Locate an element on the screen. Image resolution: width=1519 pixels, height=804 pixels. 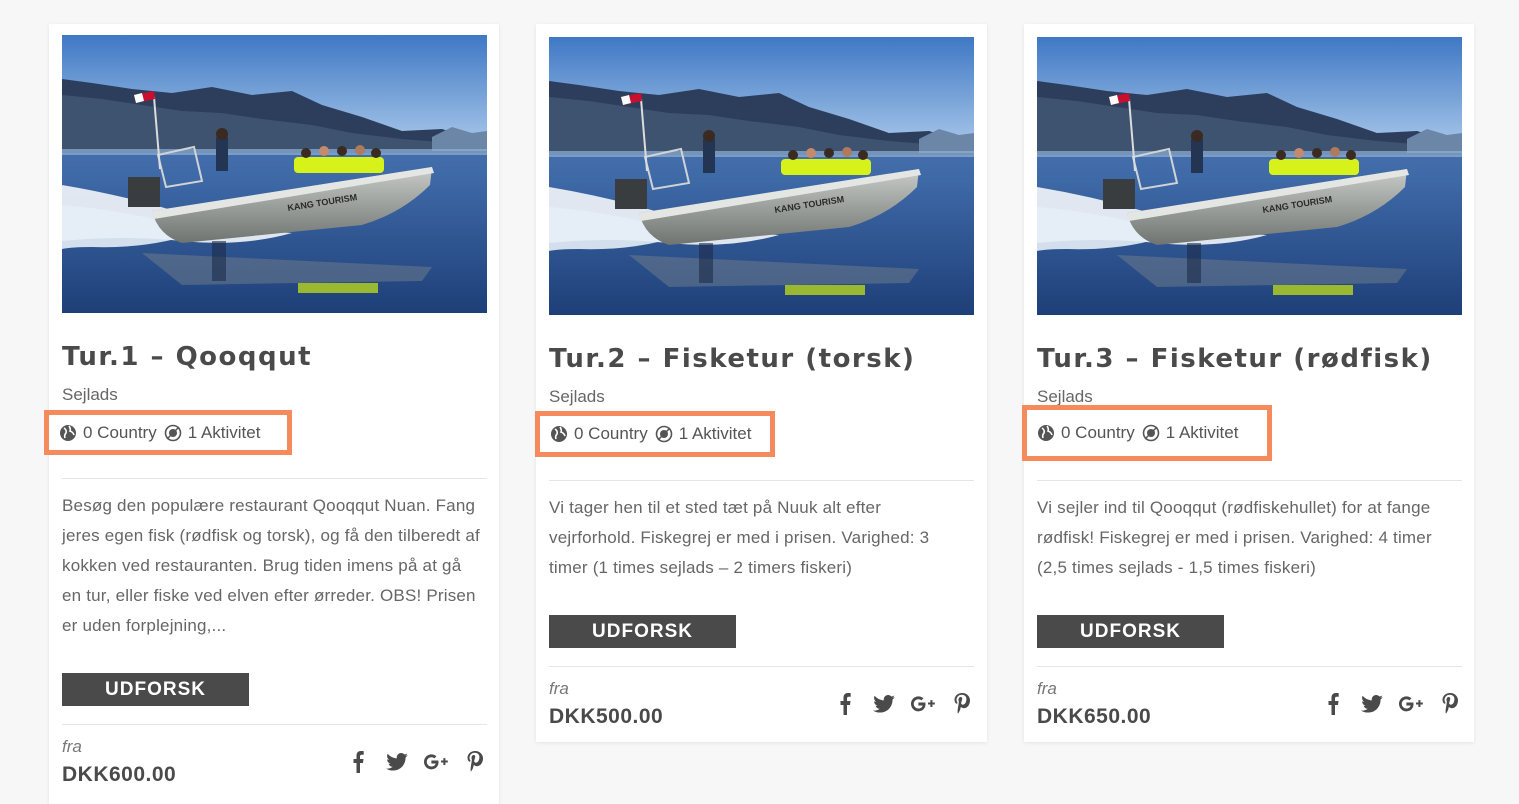
tour-title: Tur.2 – Fisketur (torsk) is located at coordinates (732, 359).